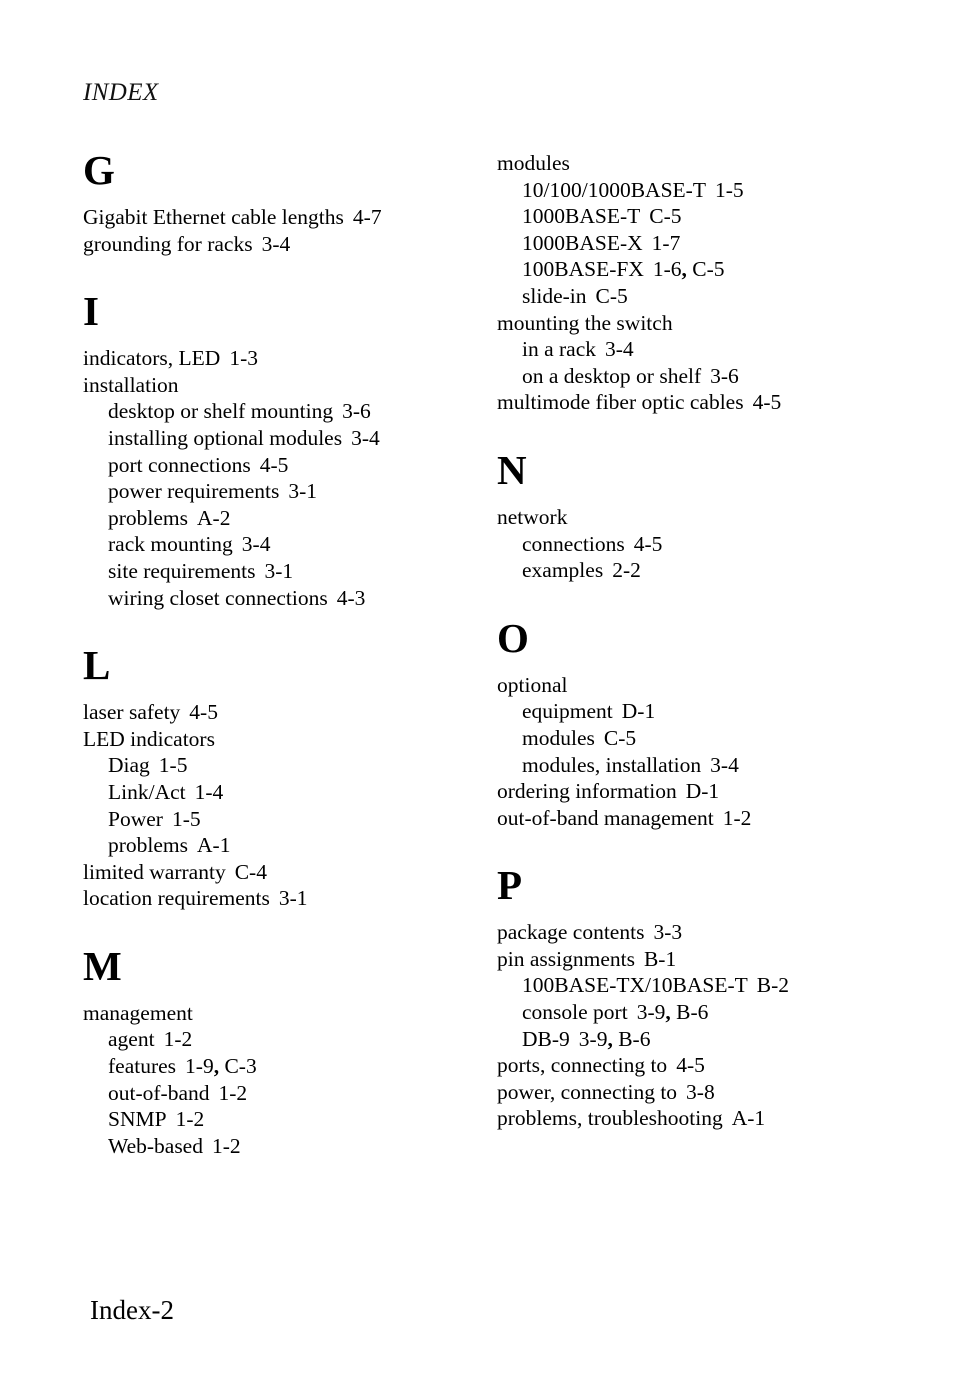 The width and height of the screenshot is (954, 1388). I want to click on index-entry: installation, so click(278, 385).